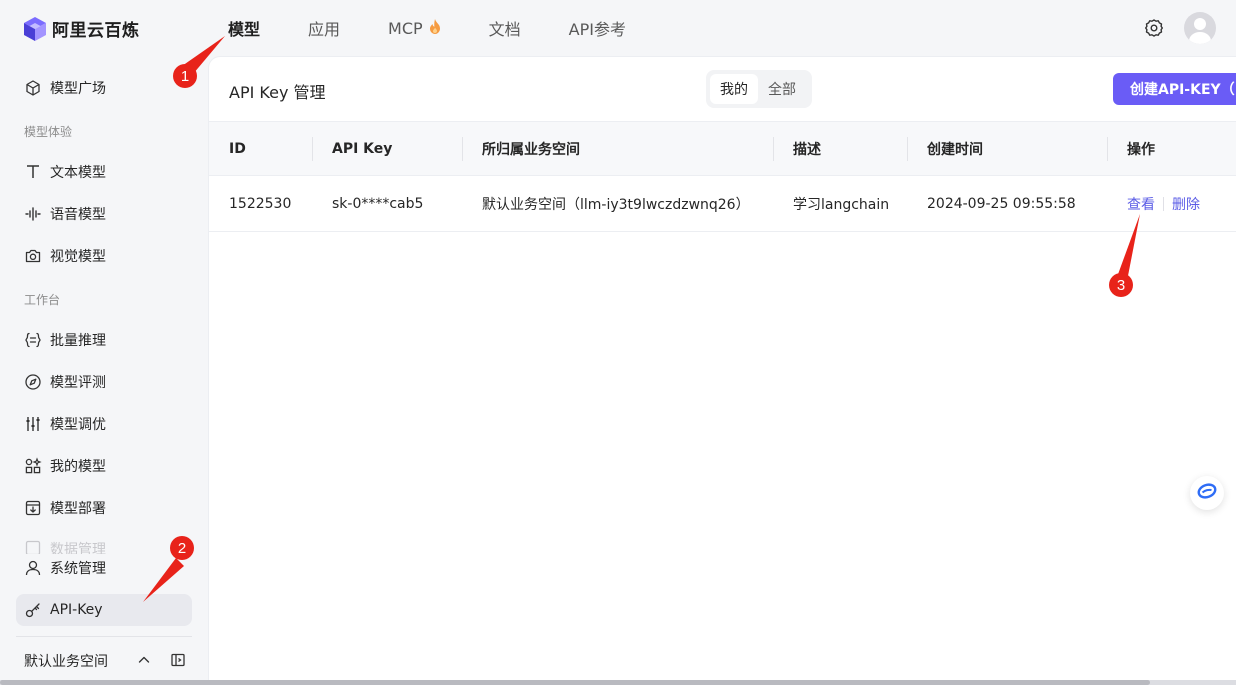 The image size is (1236, 685). Describe the element at coordinates (1121, 285) in the screenshot. I see `annotation-badge-3: 3` at that location.